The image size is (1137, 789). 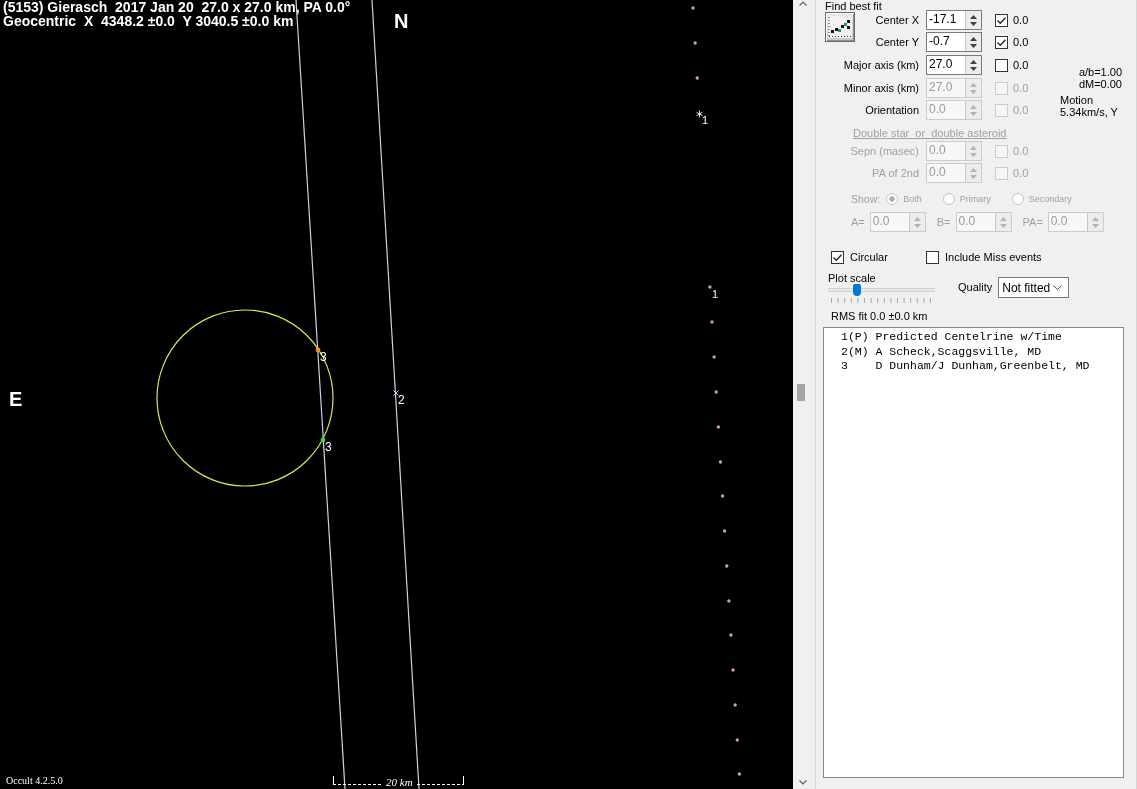 I want to click on scrollbar-thumb, so click(x=801, y=392).